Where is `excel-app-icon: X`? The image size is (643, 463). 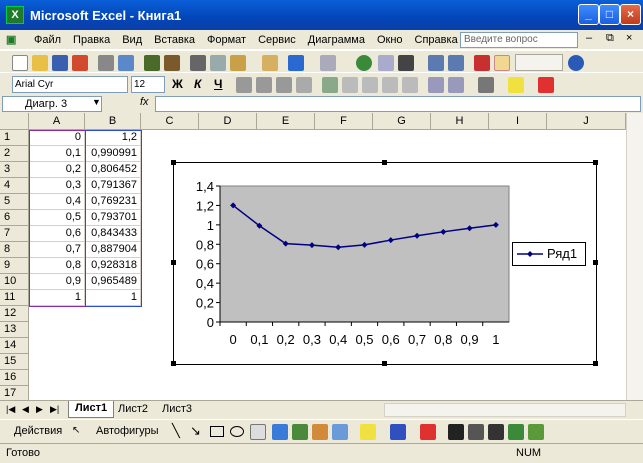 excel-app-icon: X is located at coordinates (15, 15).